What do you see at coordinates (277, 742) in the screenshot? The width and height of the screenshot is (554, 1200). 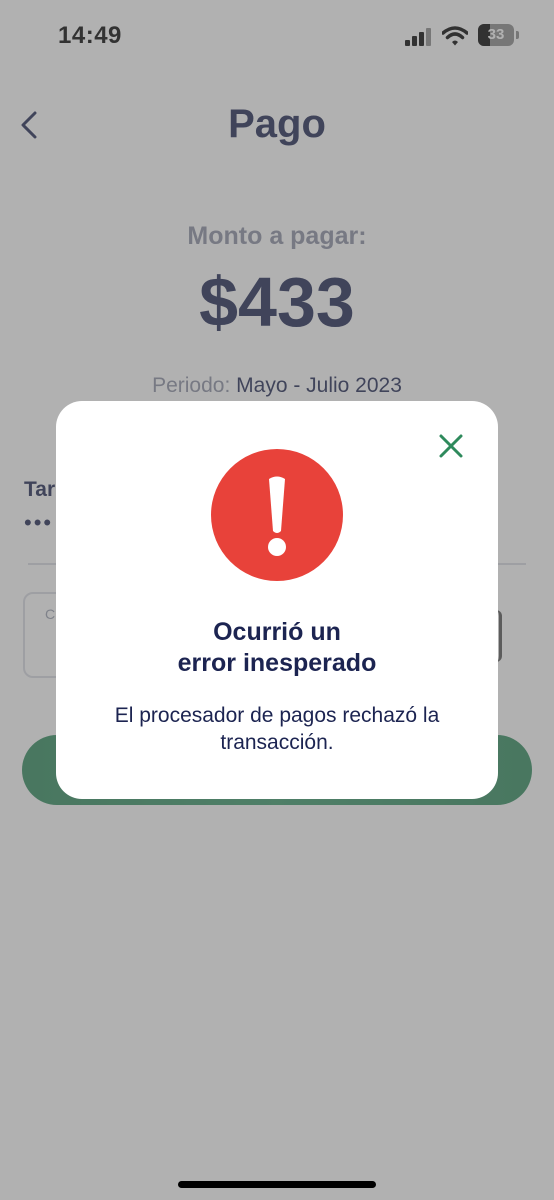 I see `error-message-line-2: transacción.` at bounding box center [277, 742].